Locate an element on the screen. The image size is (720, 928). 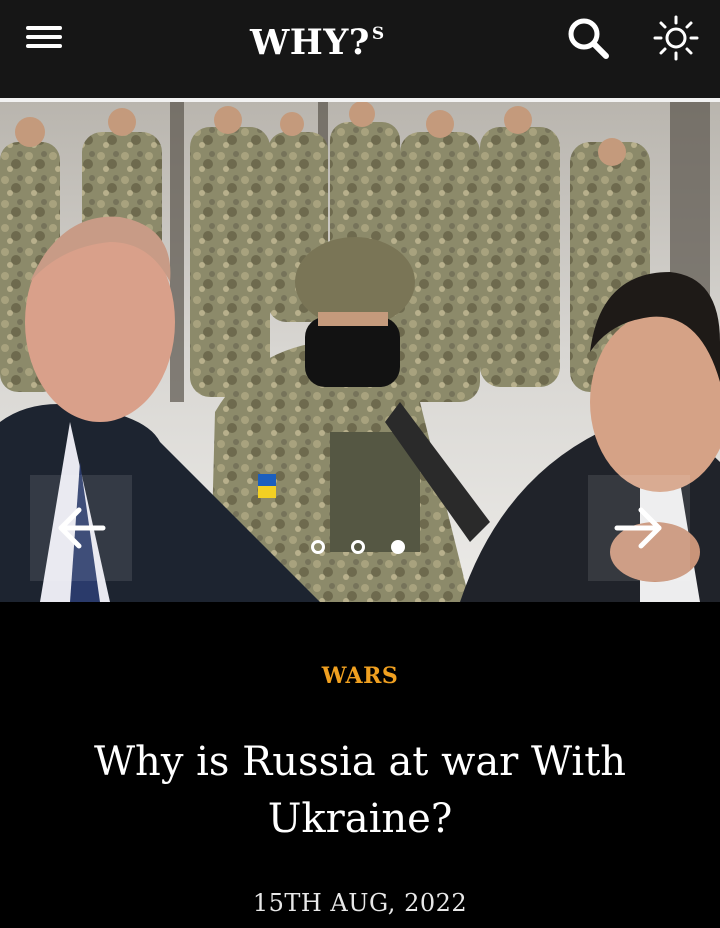
logo-text: WHY? is located at coordinates (310, 42).